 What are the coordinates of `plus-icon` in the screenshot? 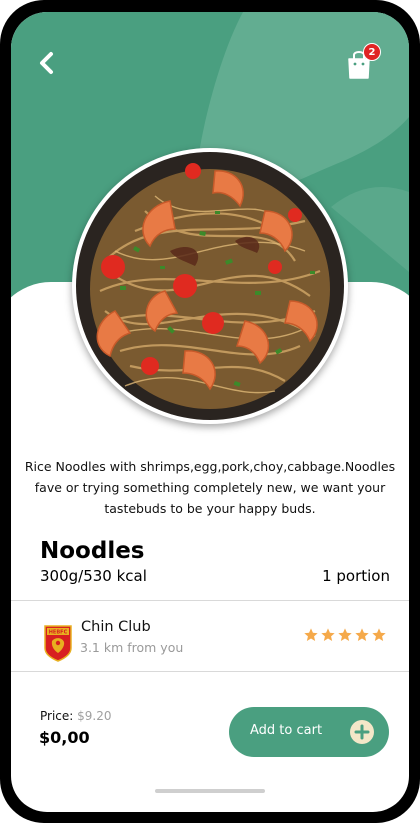 It's located at (362, 732).